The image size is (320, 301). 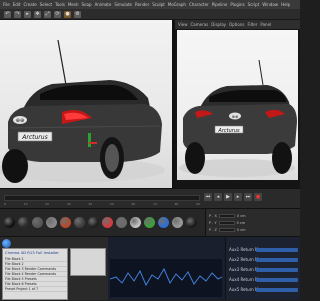 I want to click on preview-thumbnail, so click(x=88, y=262).